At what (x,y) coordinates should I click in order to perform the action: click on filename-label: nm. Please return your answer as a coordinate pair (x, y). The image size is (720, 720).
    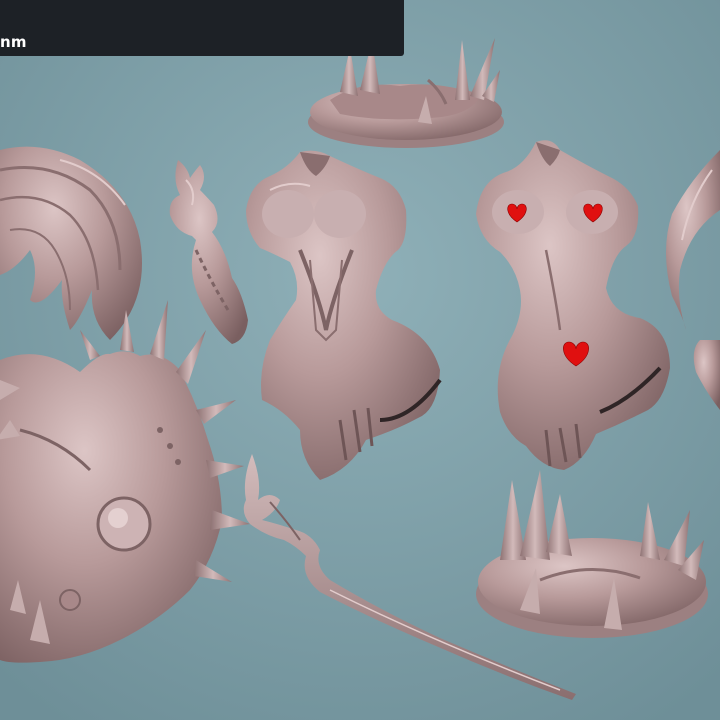
    Looking at the image, I should click on (13, 42).